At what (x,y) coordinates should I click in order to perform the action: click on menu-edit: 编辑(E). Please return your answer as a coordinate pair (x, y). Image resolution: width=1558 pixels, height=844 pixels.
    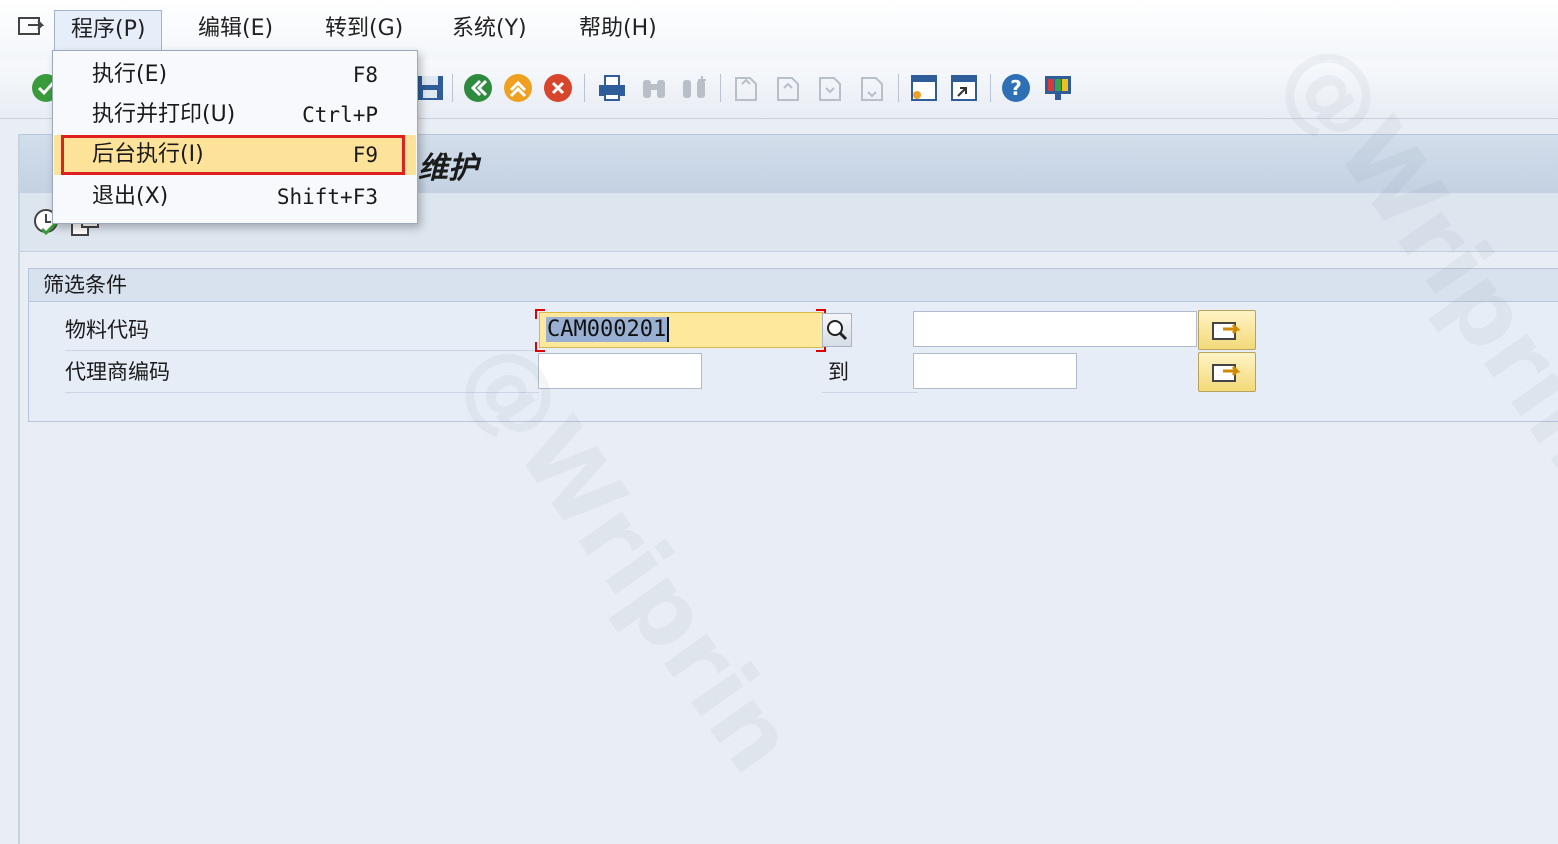
    Looking at the image, I should click on (235, 29).